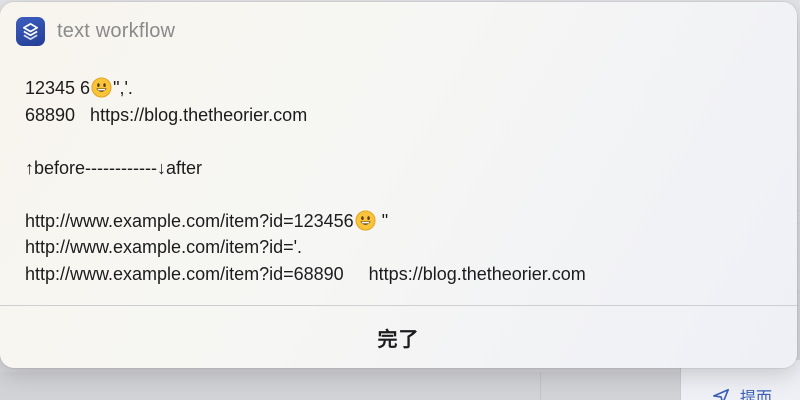  I want to click on background-send-button: 提而, so click(742, 392).